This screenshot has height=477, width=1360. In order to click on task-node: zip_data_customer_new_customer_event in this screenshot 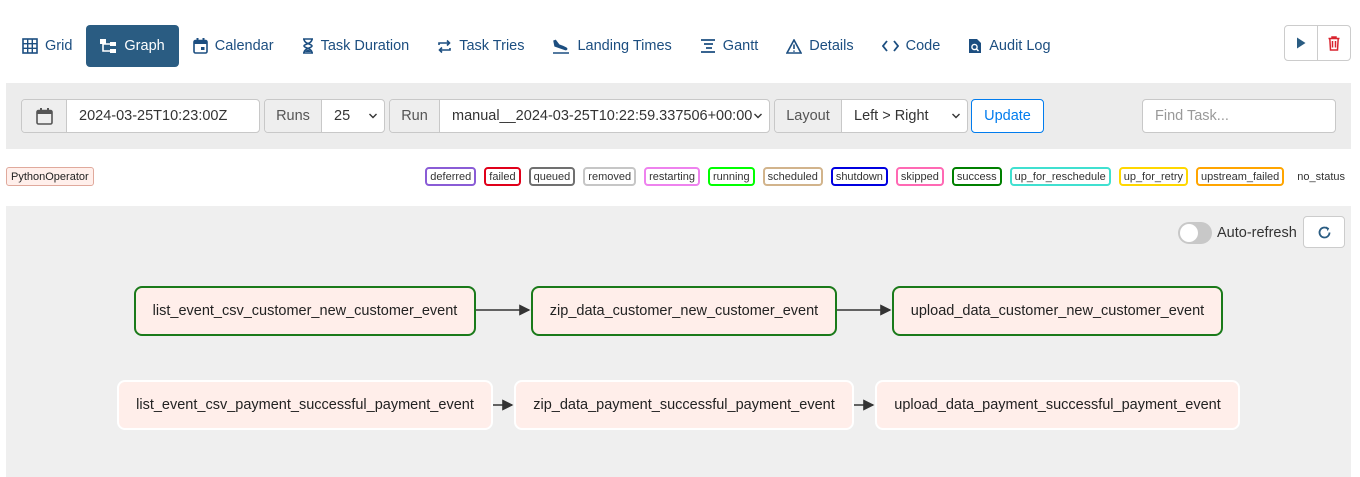, I will do `click(684, 311)`.